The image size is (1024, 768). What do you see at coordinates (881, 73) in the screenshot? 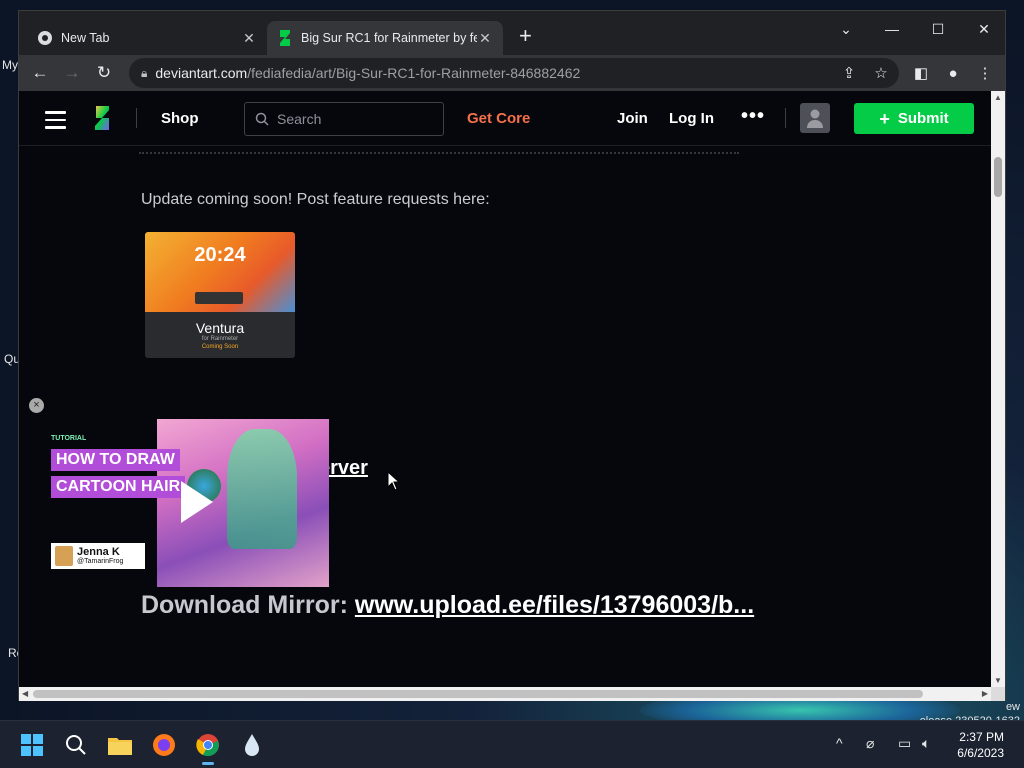
I see `bookmark-star-icon: ☆` at bounding box center [881, 73].